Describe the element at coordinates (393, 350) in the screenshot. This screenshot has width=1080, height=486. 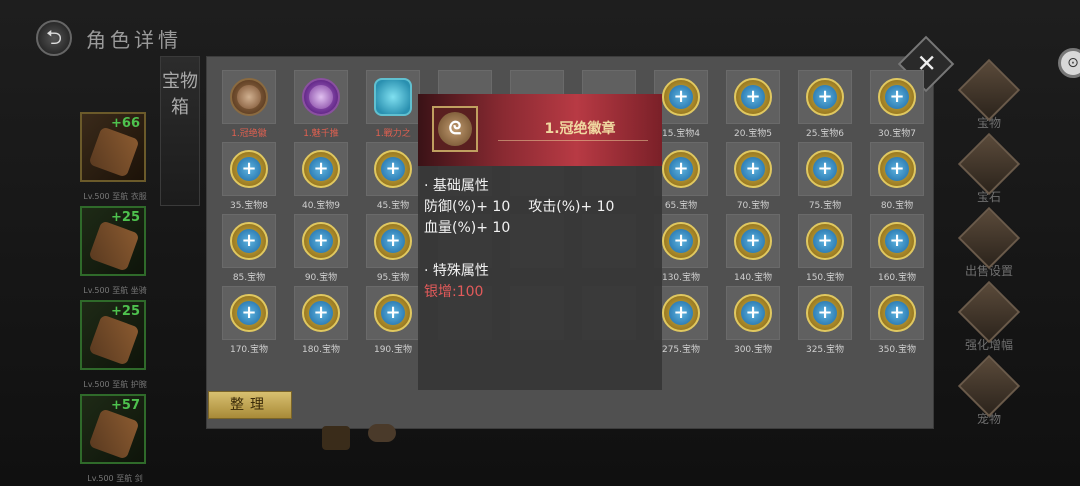
I see `treasure-slot-label: 190.宝物` at that location.